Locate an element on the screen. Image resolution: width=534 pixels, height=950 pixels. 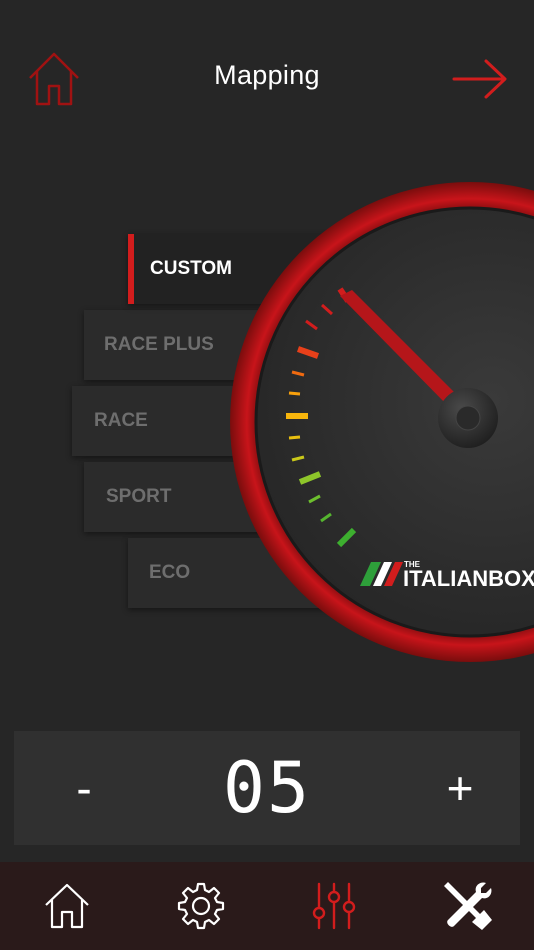
next-button is located at coordinates (480, 79).